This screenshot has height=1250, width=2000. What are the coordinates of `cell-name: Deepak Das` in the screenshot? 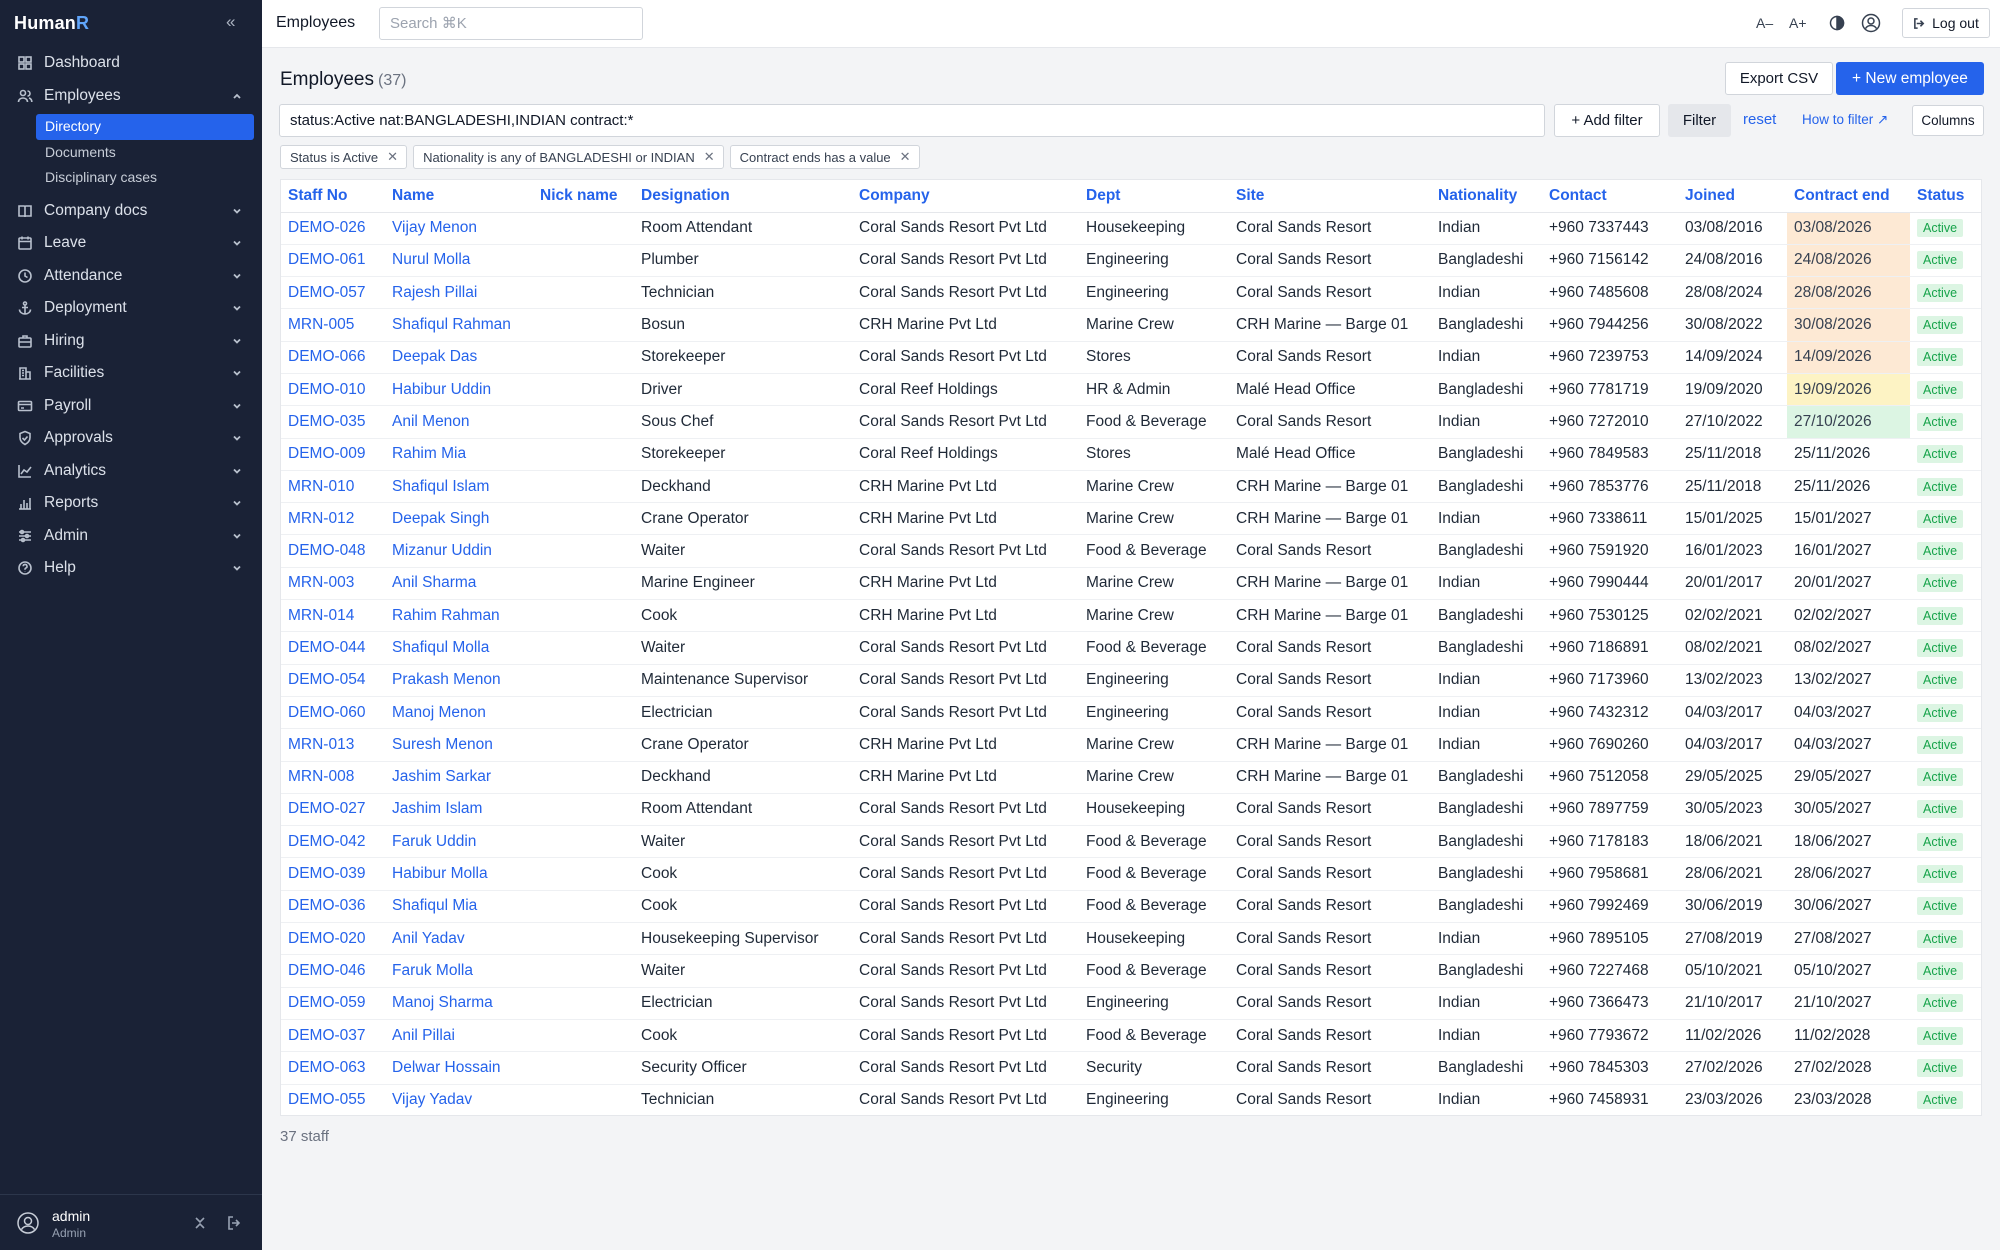 It's located at (459, 357).